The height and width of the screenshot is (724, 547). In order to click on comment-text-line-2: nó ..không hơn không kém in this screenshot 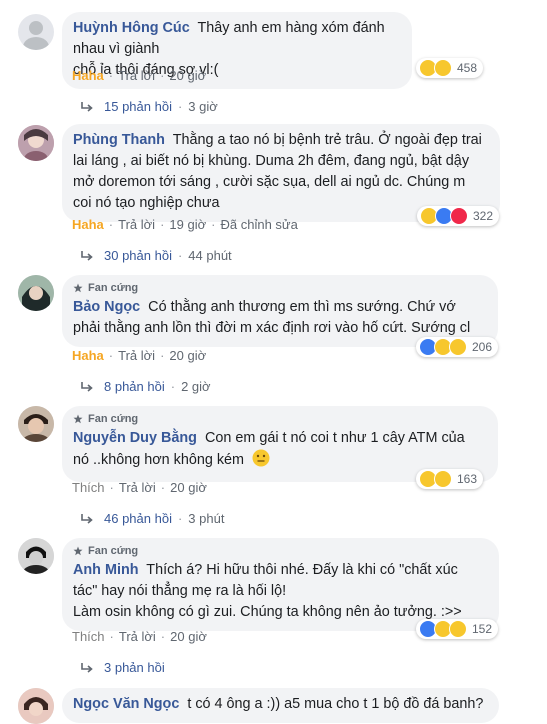, I will do `click(159, 460)`.